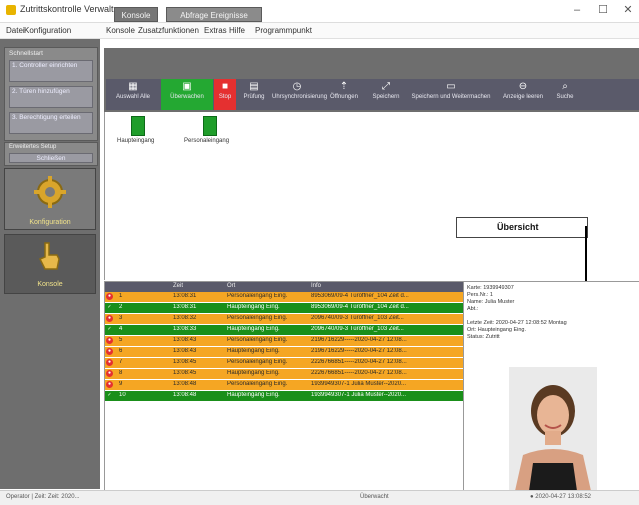 This screenshot has width=639, height=505. I want to click on nav-link-permissions: 3. Berechtigung erteilen, so click(51, 123).